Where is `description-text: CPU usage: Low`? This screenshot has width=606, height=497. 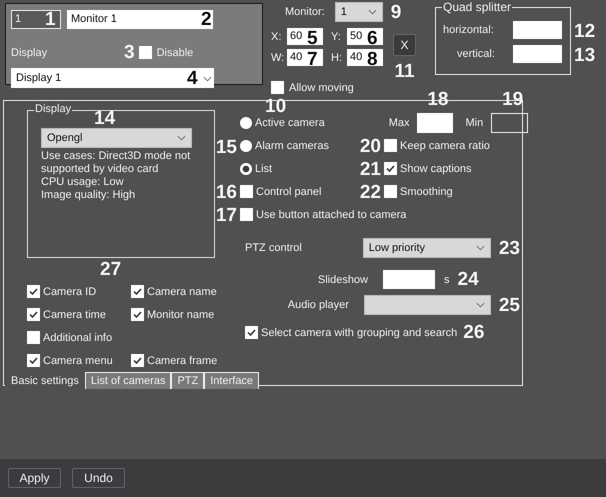 description-text: CPU usage: Low is located at coordinates (83, 182).